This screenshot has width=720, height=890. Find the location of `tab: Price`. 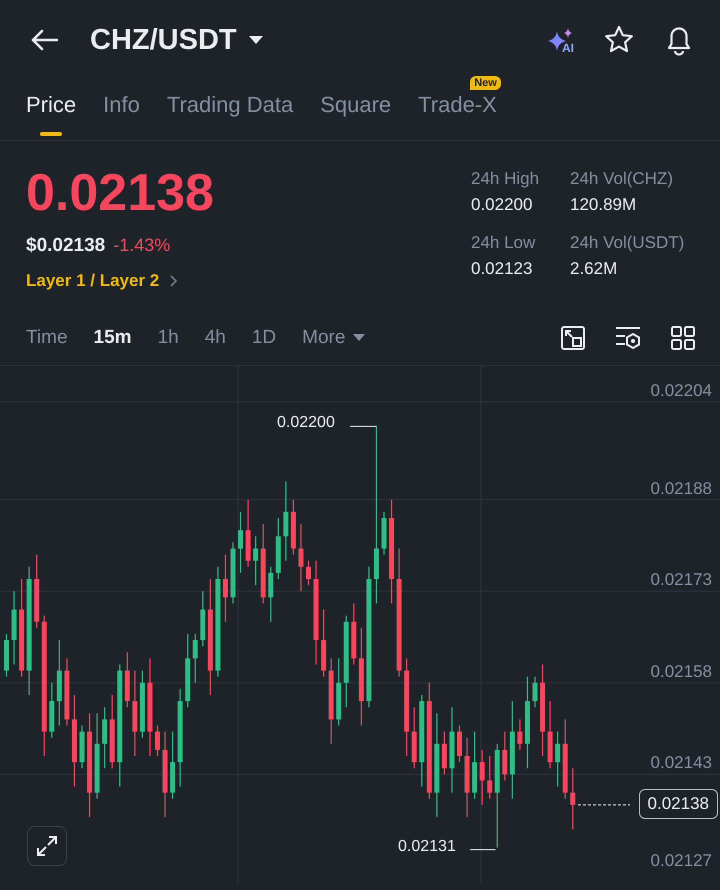

tab: Price is located at coordinates (51, 108).